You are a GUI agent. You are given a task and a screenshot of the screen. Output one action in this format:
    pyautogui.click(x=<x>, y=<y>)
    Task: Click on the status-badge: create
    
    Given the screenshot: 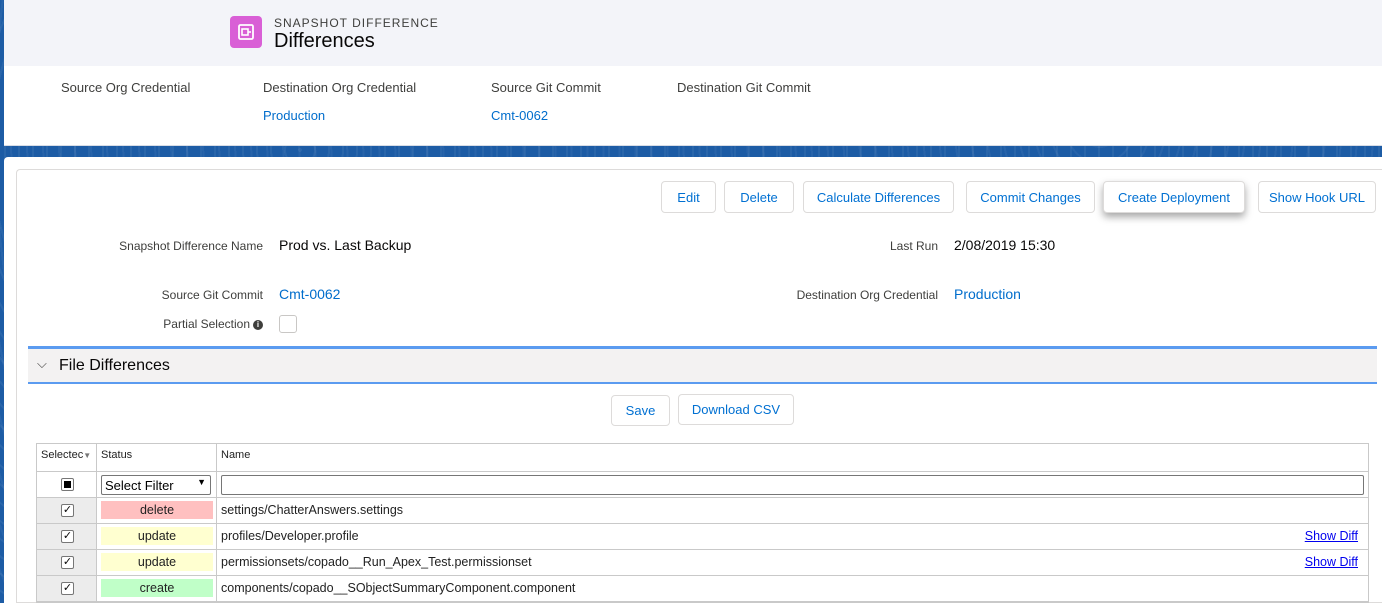 What is the action you would take?
    pyautogui.click(x=157, y=588)
    